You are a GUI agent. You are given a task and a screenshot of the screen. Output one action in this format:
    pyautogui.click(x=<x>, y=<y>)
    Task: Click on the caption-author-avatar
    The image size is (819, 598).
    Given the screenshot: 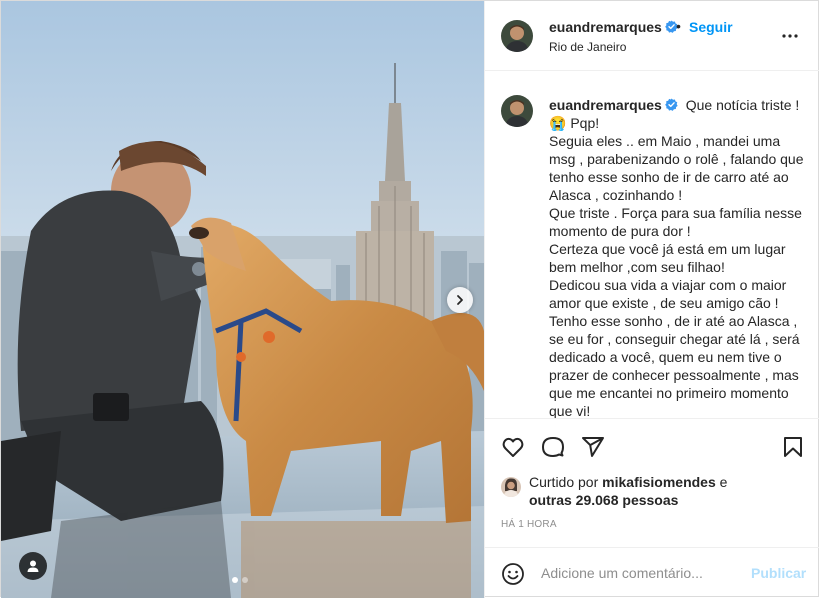 What is the action you would take?
    pyautogui.click(x=517, y=111)
    